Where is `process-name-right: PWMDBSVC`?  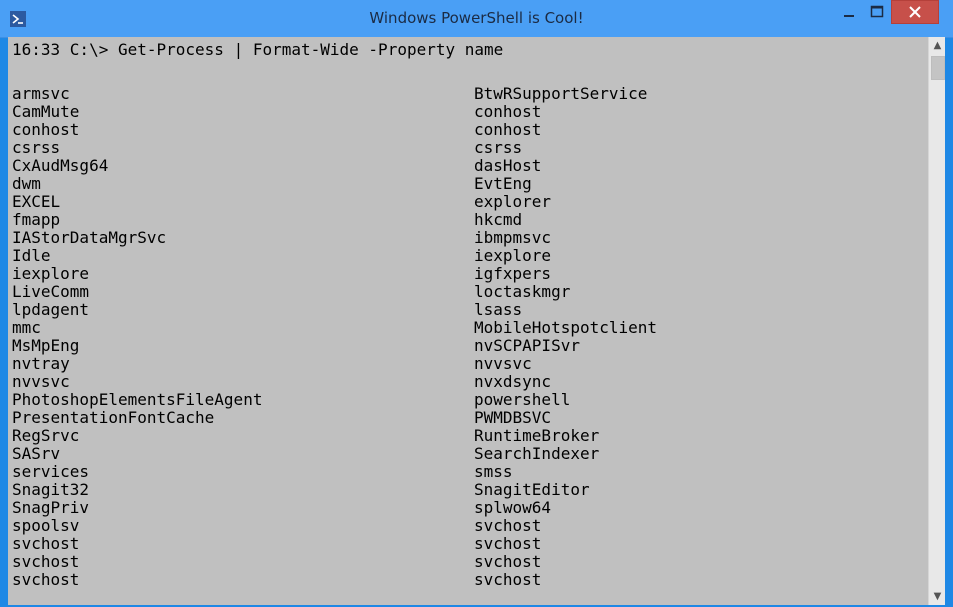 process-name-right: PWMDBSVC is located at coordinates (513, 418).